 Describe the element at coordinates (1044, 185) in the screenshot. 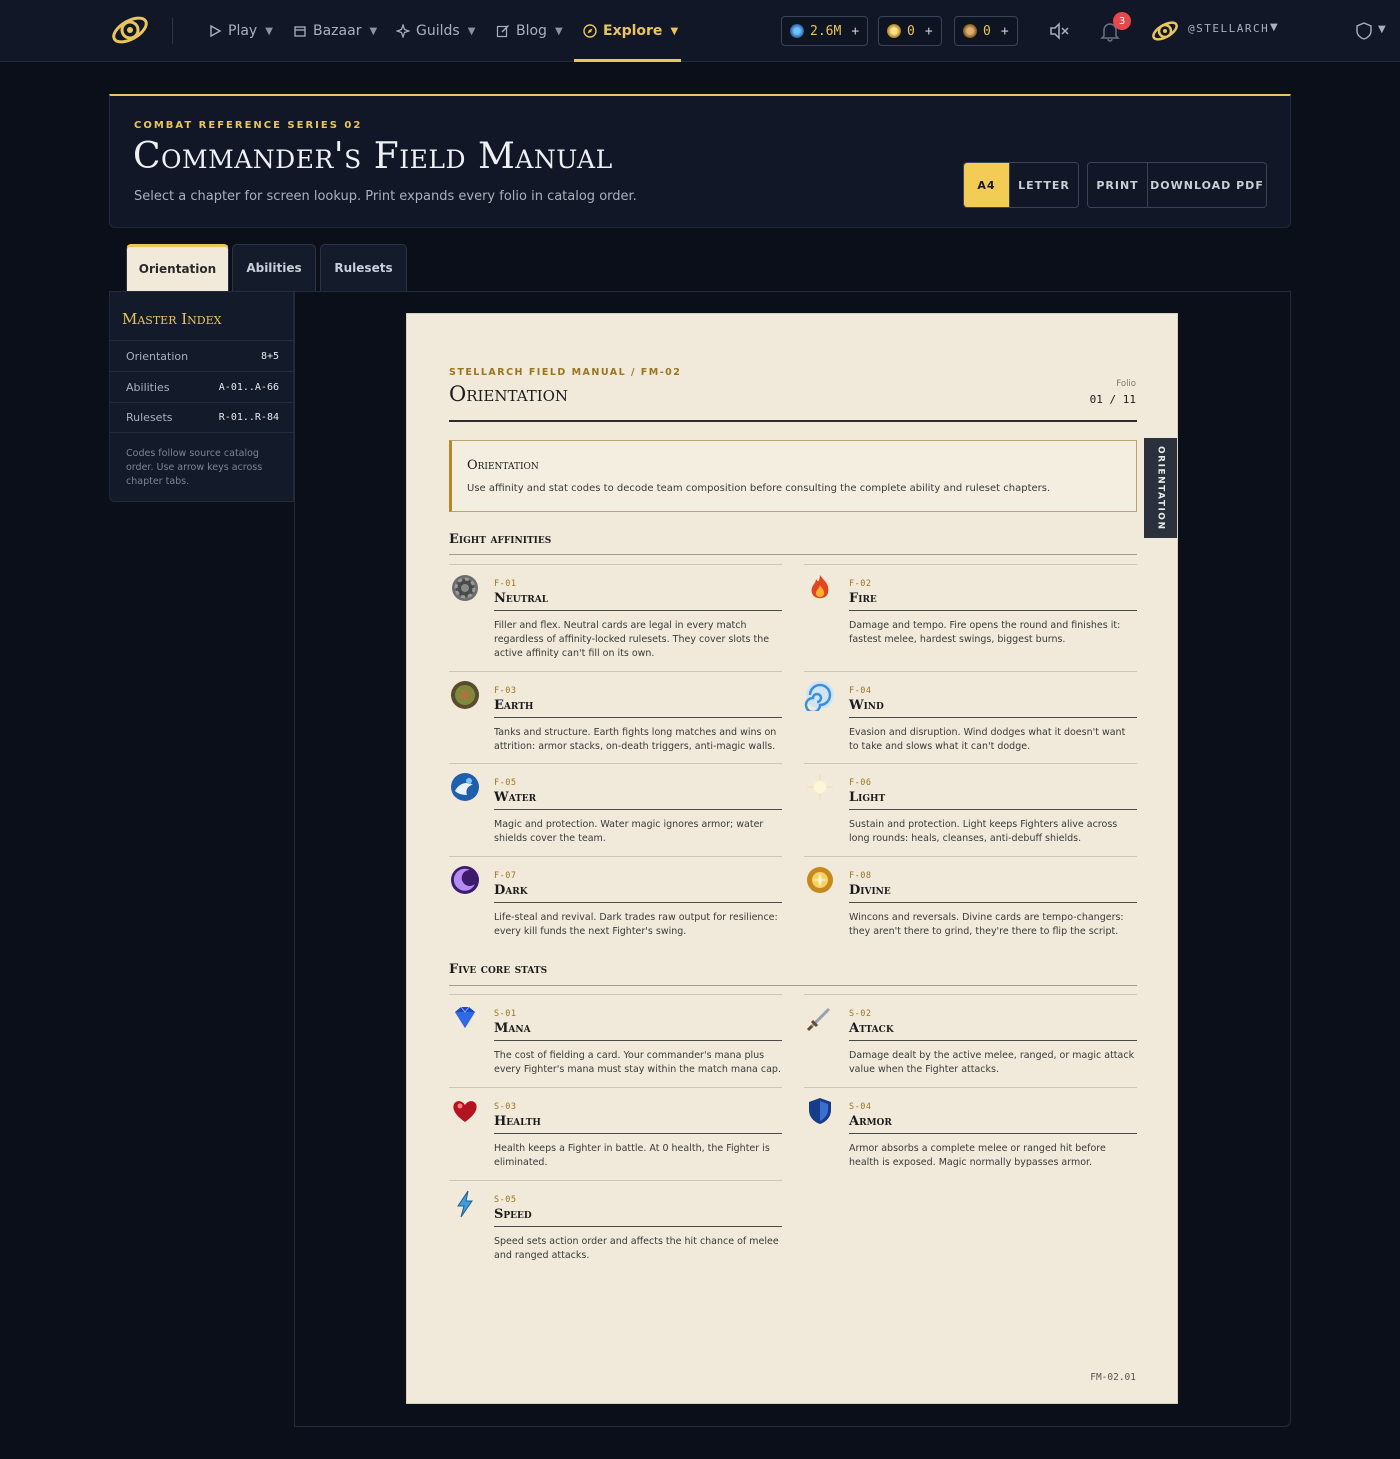

I see `letter-button: LETTER` at that location.